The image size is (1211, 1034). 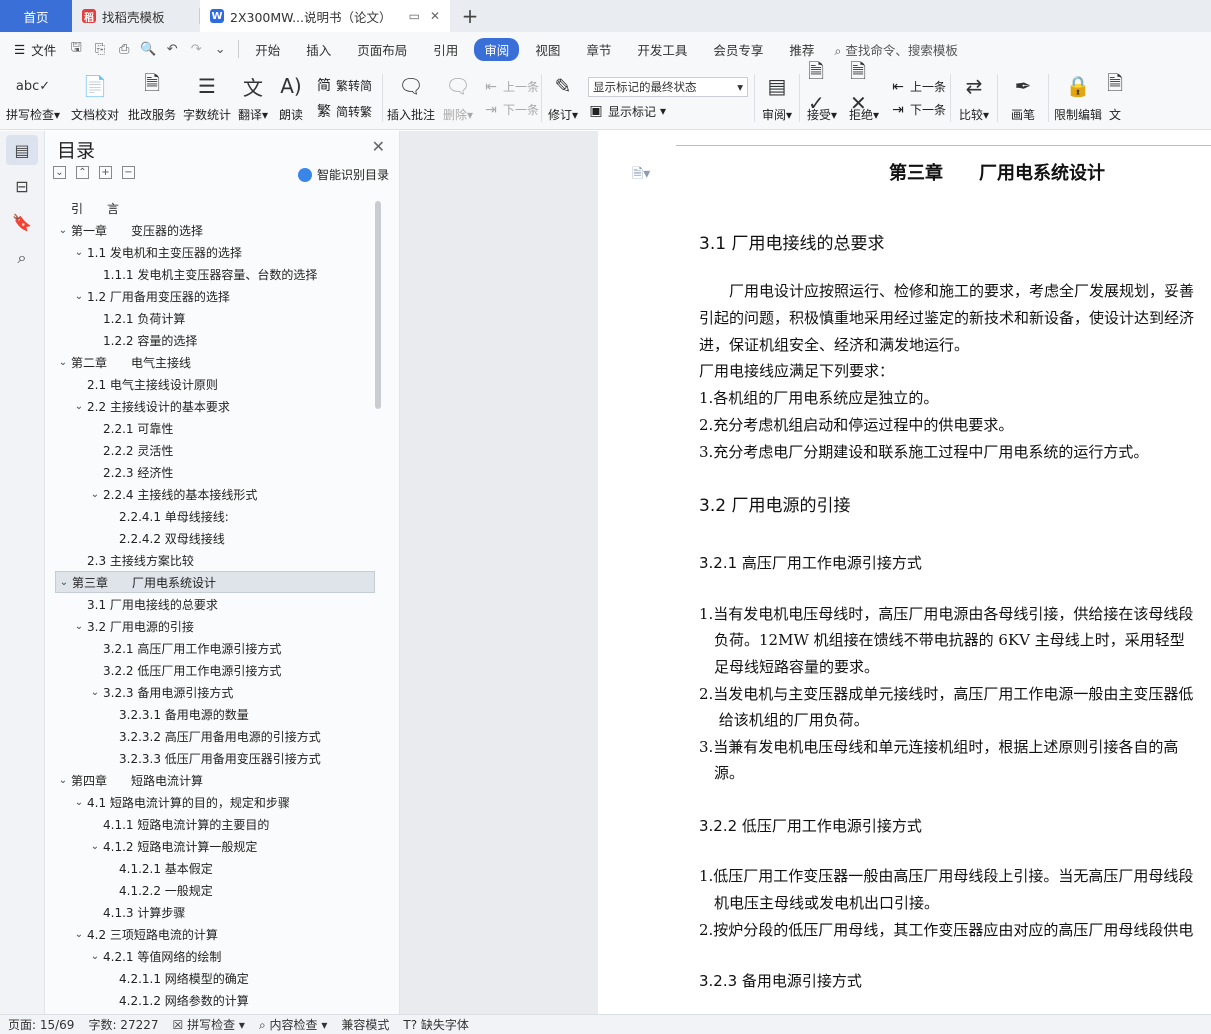 What do you see at coordinates (215, 362) in the screenshot?
I see `toc-item: ⌄ 第二章 电气主接线` at bounding box center [215, 362].